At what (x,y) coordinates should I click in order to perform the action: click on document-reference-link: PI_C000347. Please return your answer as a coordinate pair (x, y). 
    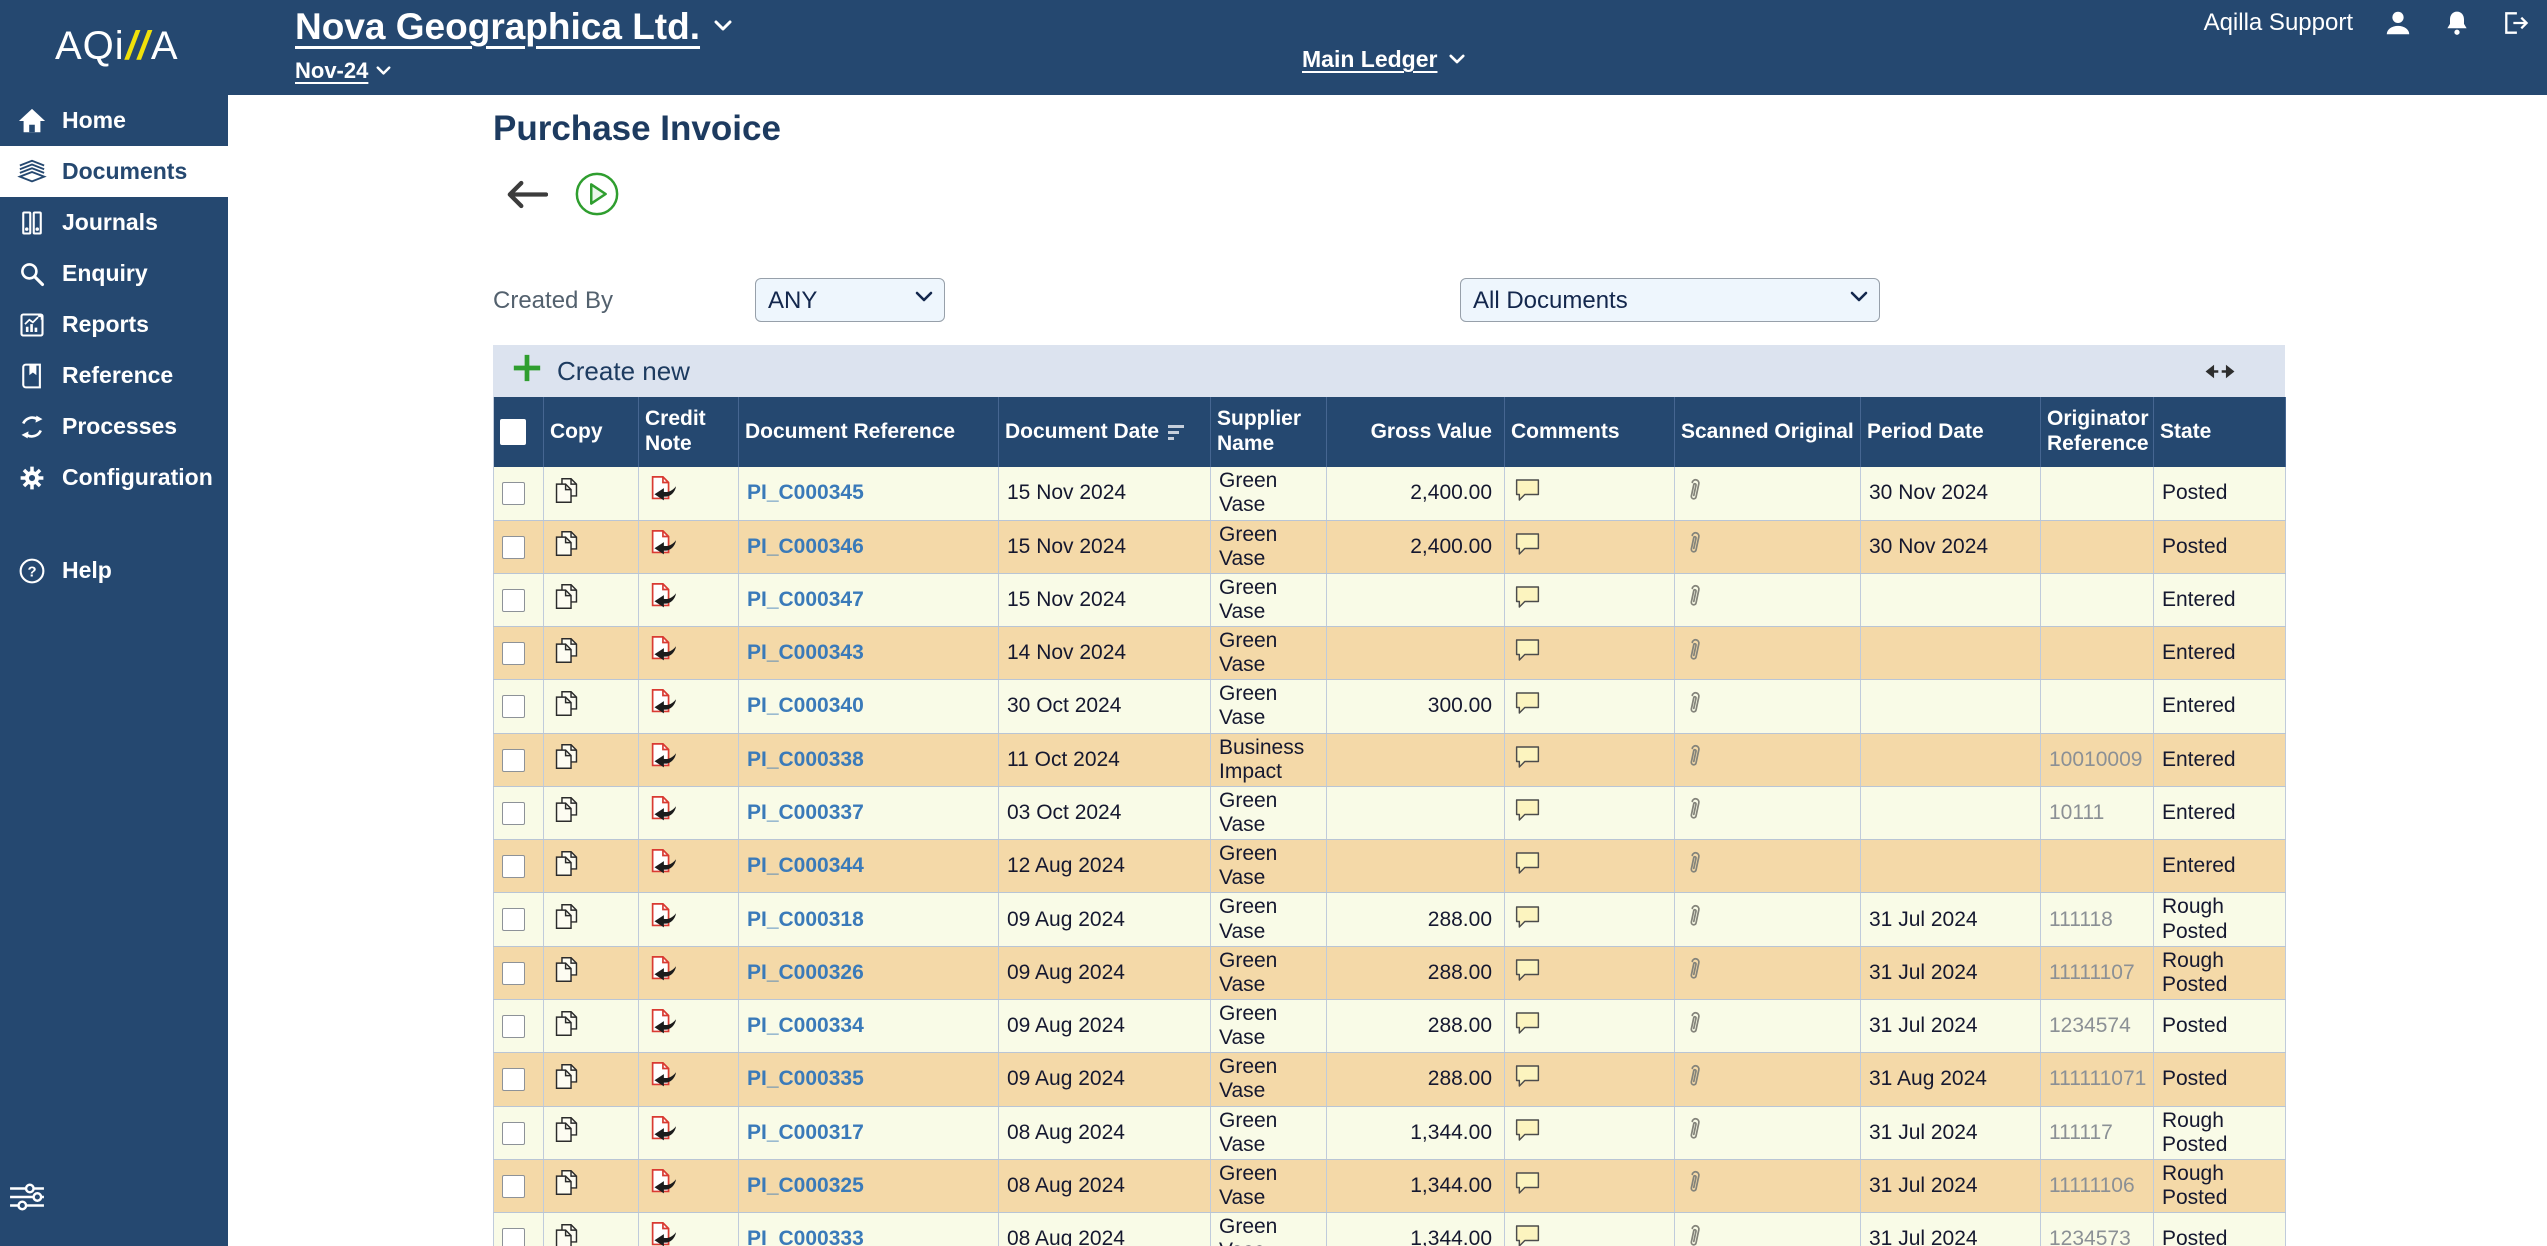
    Looking at the image, I should click on (805, 599).